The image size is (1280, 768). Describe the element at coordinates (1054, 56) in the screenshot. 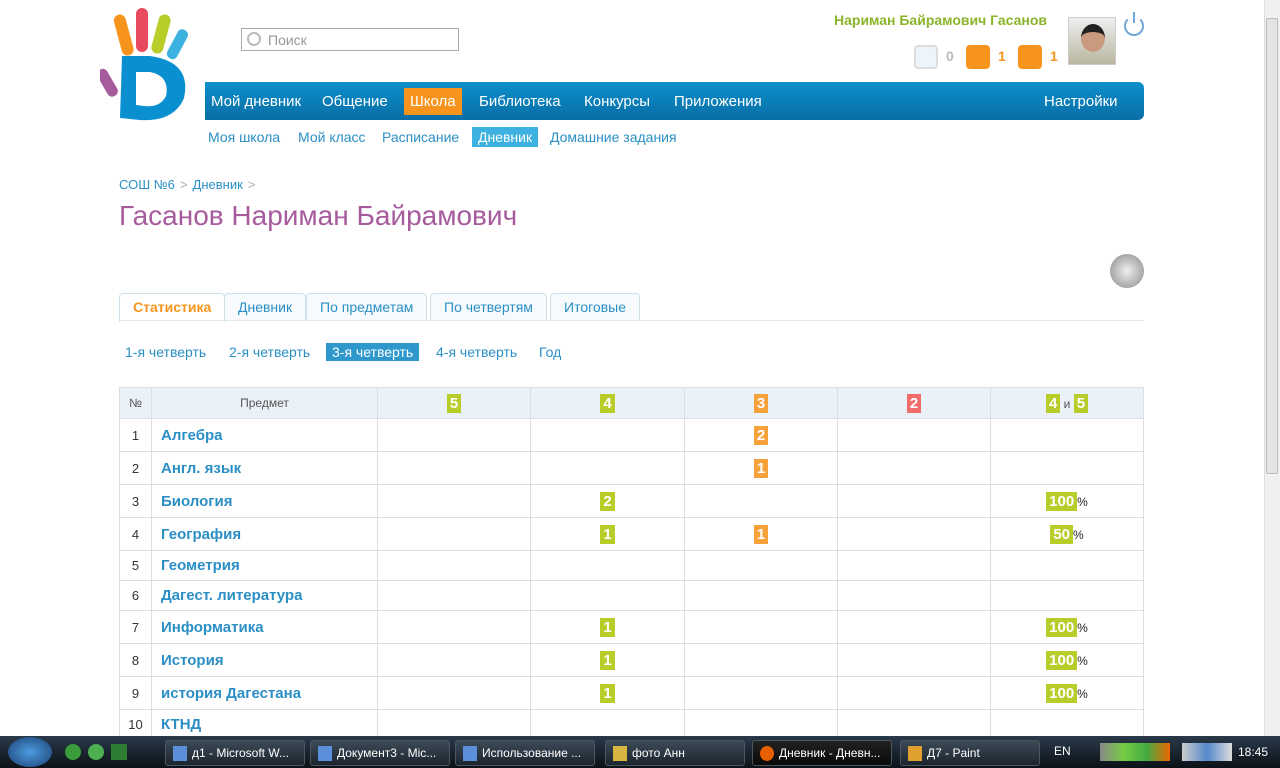

I see `groups-count: 1` at that location.